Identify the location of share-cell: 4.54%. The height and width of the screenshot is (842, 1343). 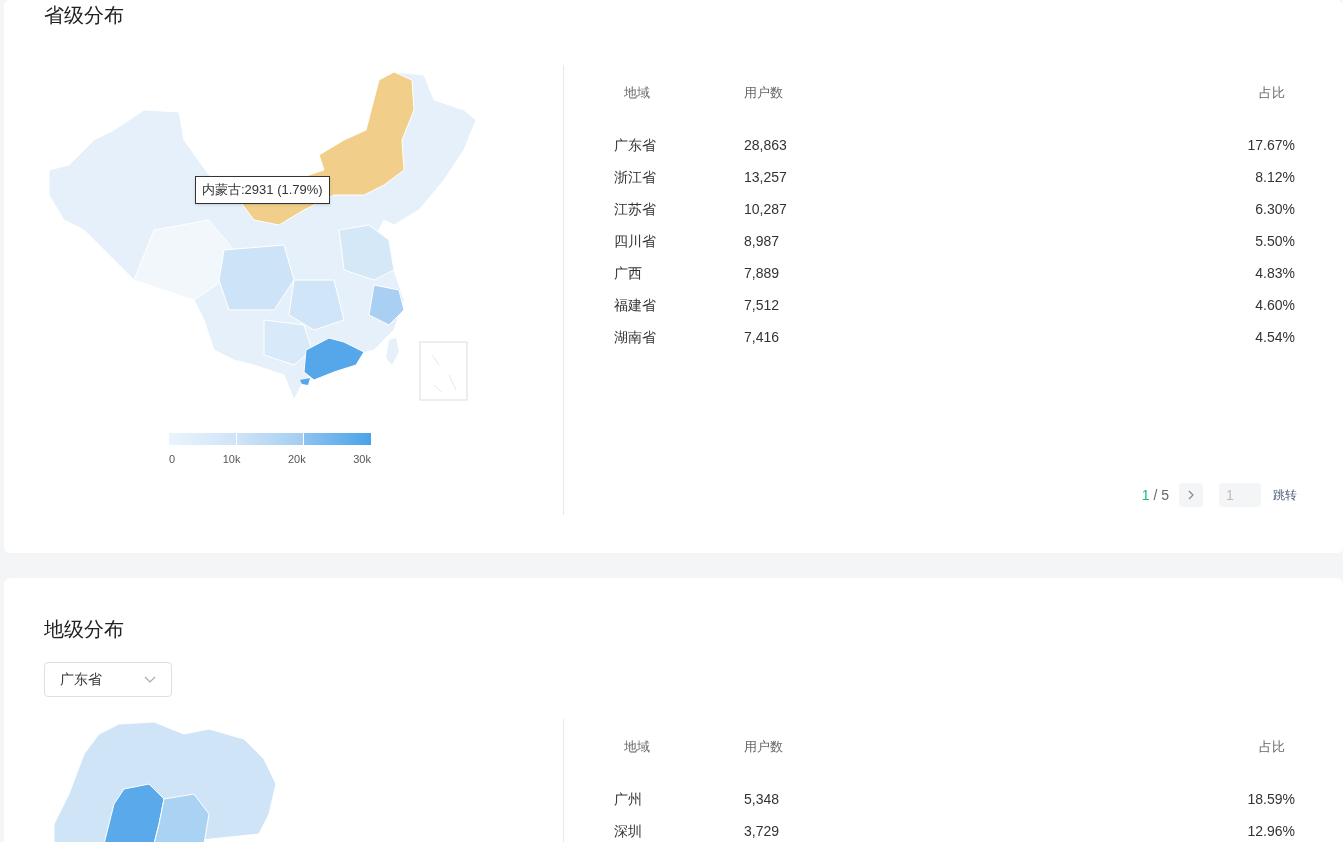
(1275, 336).